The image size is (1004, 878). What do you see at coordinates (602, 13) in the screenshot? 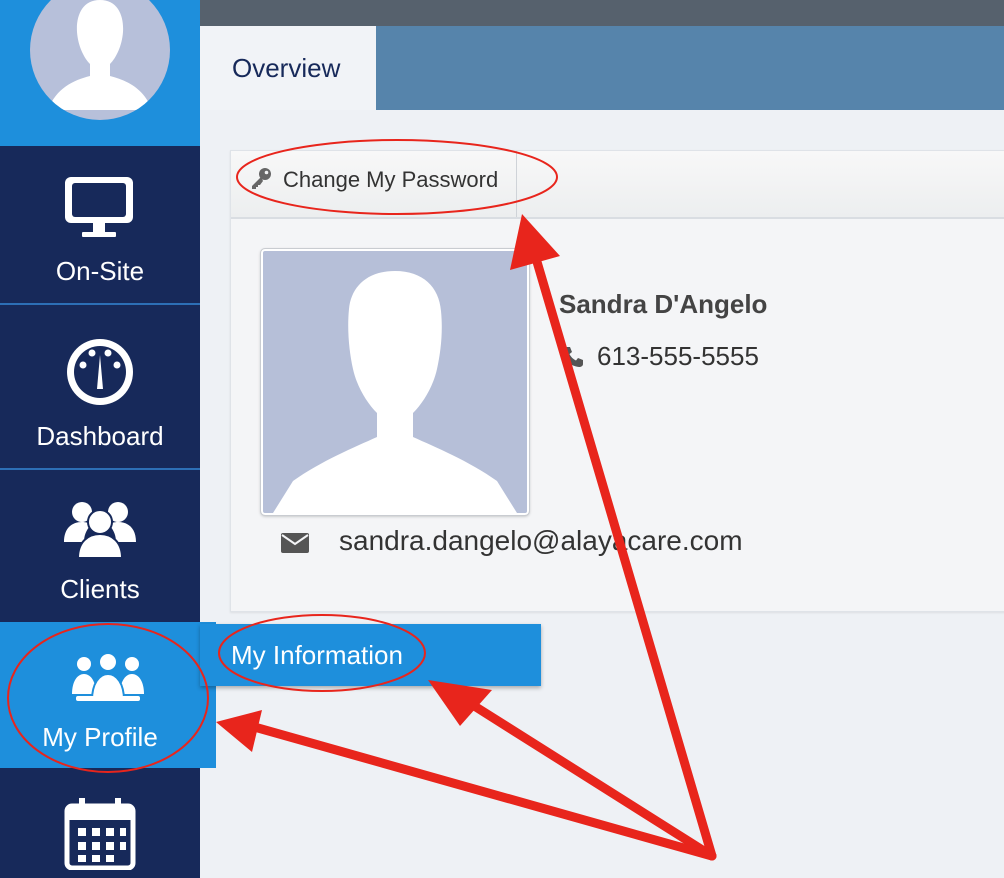
I see `top-header-bar` at bounding box center [602, 13].